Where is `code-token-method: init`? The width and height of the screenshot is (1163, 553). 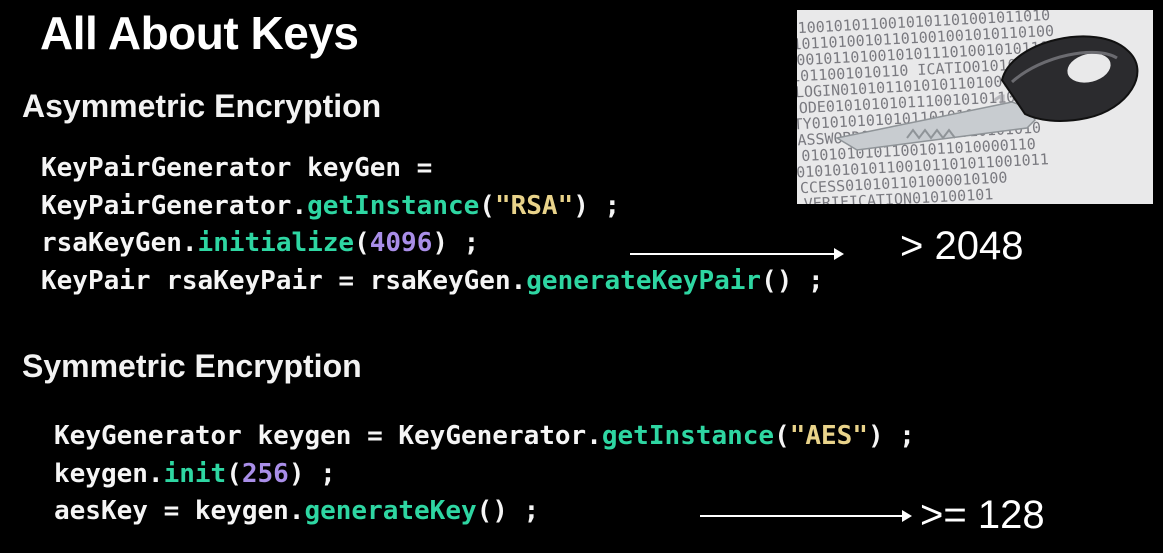 code-token-method: init is located at coordinates (195, 473).